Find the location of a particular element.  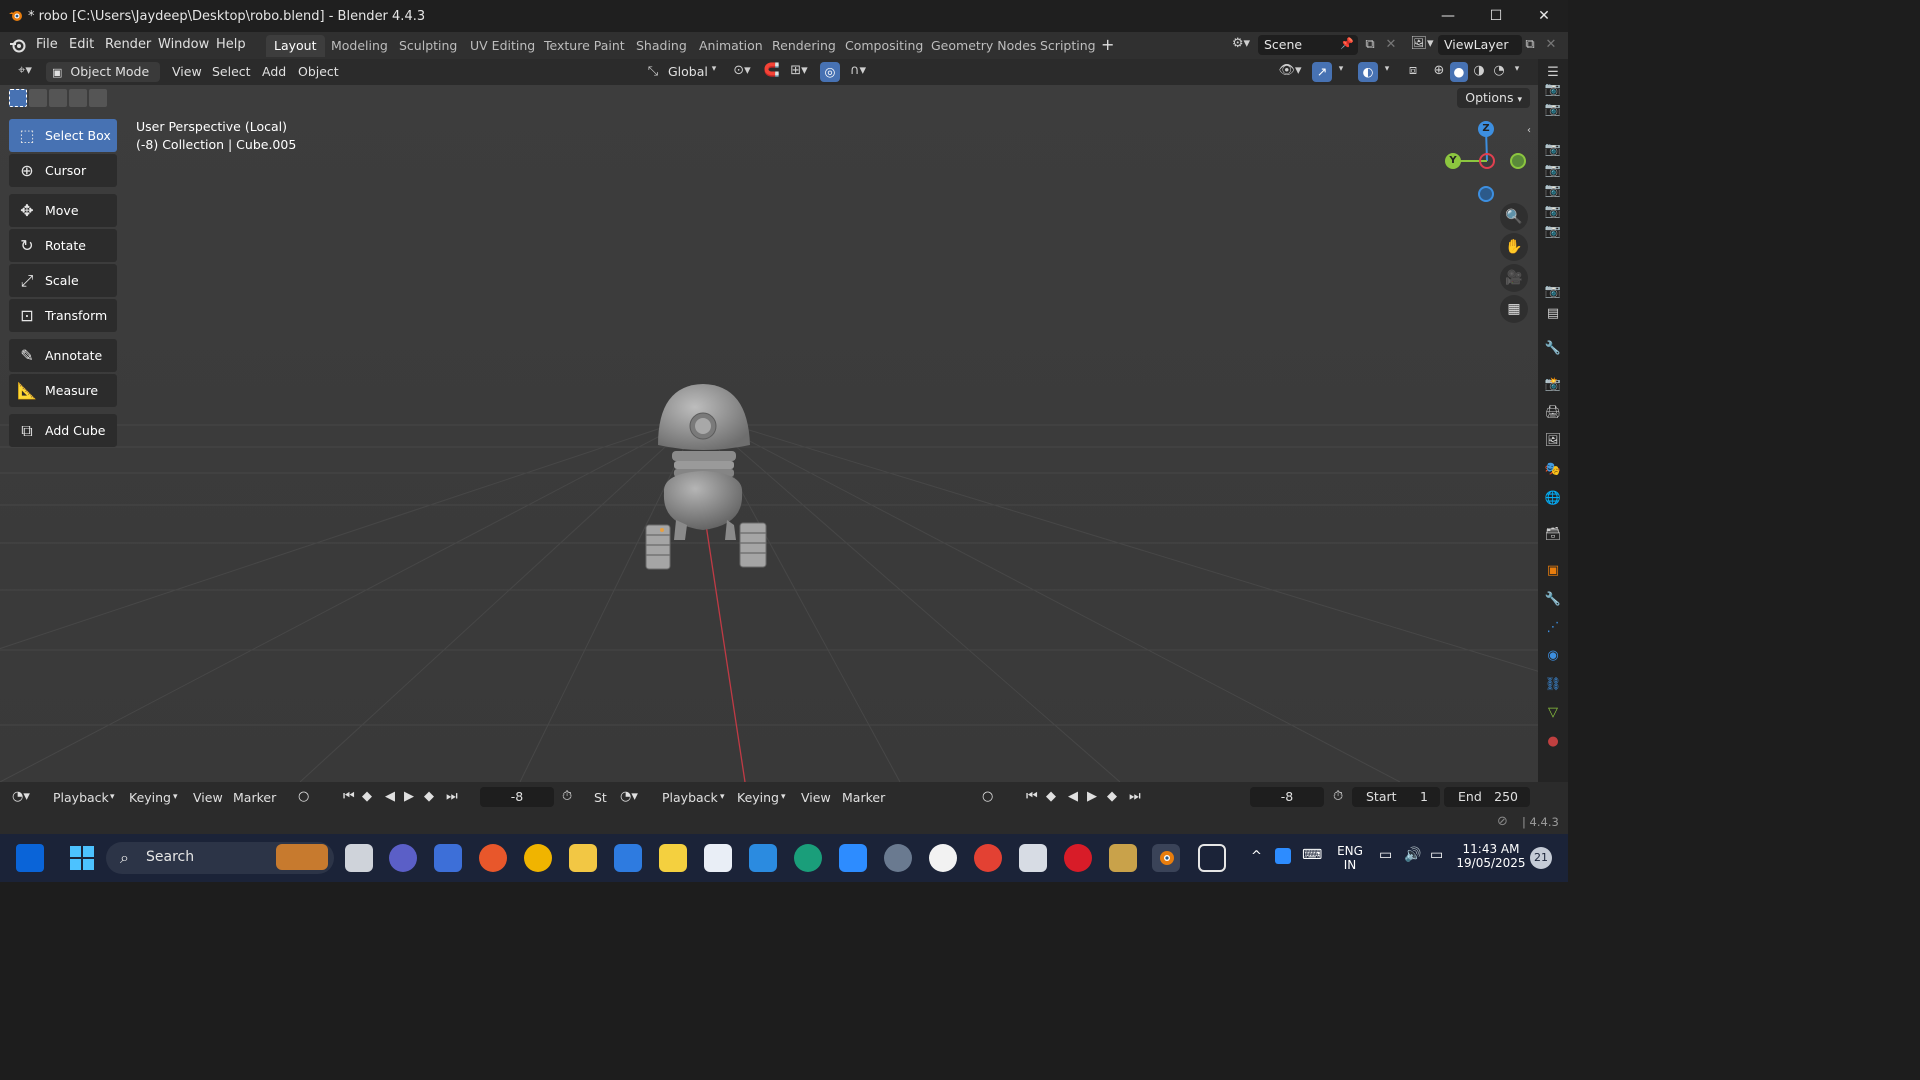

sticky-notes-icon is located at coordinates (673, 858).